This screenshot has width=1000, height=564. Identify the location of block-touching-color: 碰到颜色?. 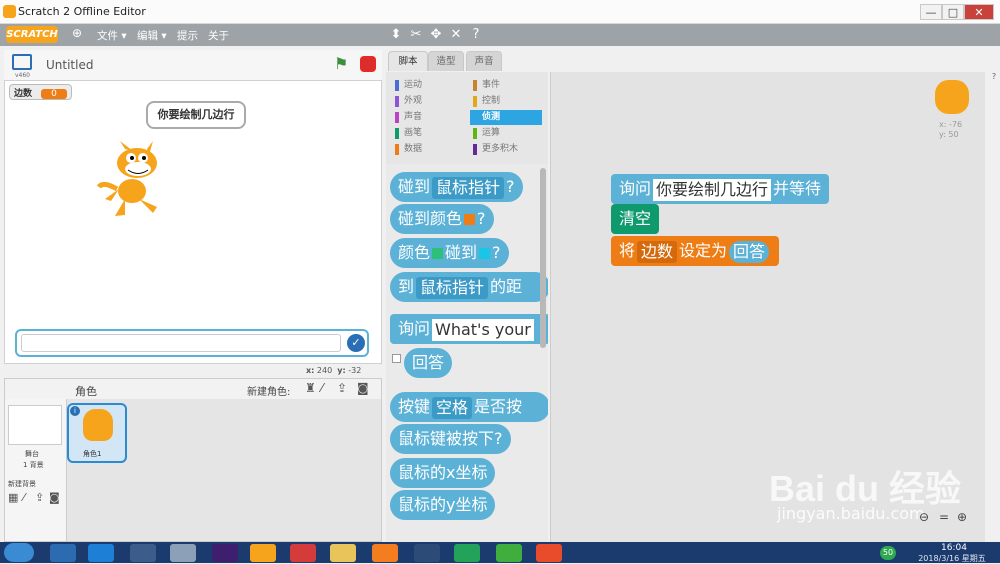
(442, 219).